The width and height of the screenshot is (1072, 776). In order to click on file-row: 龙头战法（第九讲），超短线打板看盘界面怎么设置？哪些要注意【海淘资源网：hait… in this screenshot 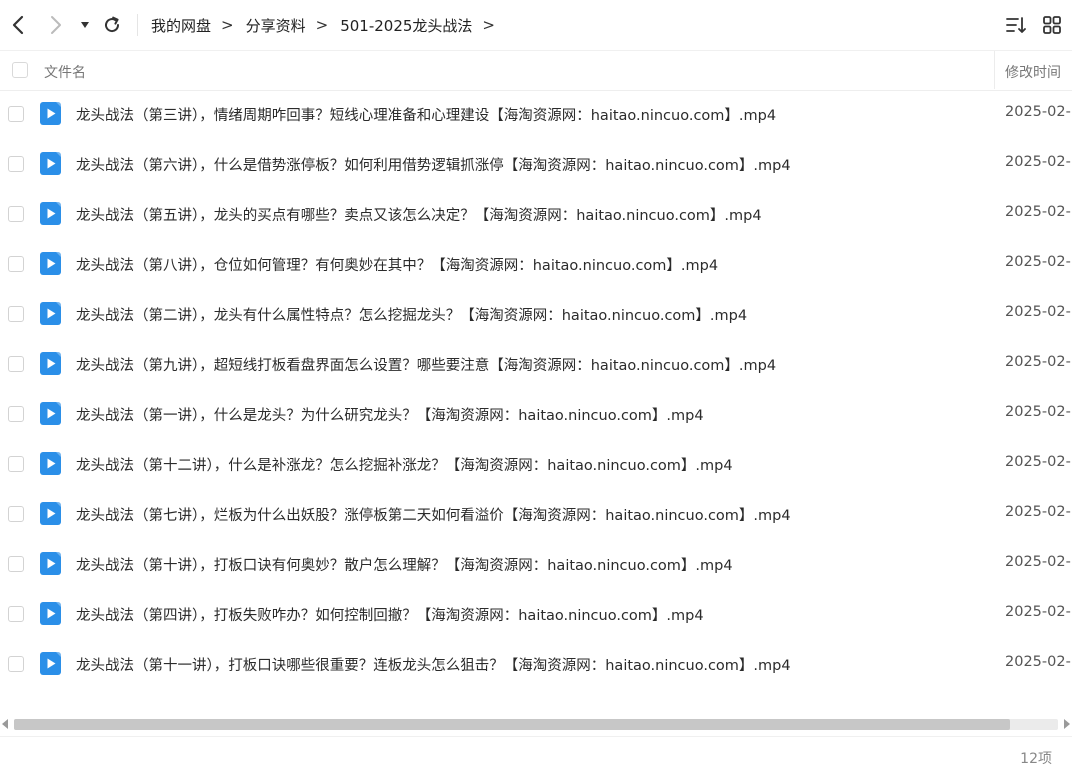, I will do `click(536, 364)`.